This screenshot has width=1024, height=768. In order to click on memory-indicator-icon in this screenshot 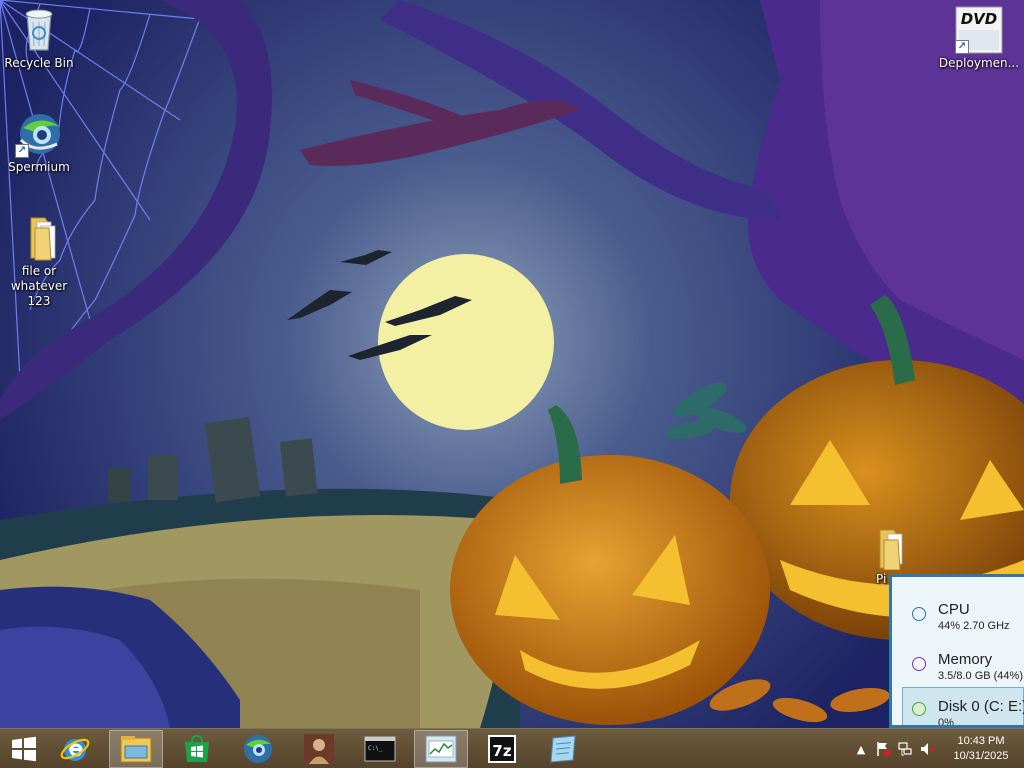, I will do `click(919, 664)`.